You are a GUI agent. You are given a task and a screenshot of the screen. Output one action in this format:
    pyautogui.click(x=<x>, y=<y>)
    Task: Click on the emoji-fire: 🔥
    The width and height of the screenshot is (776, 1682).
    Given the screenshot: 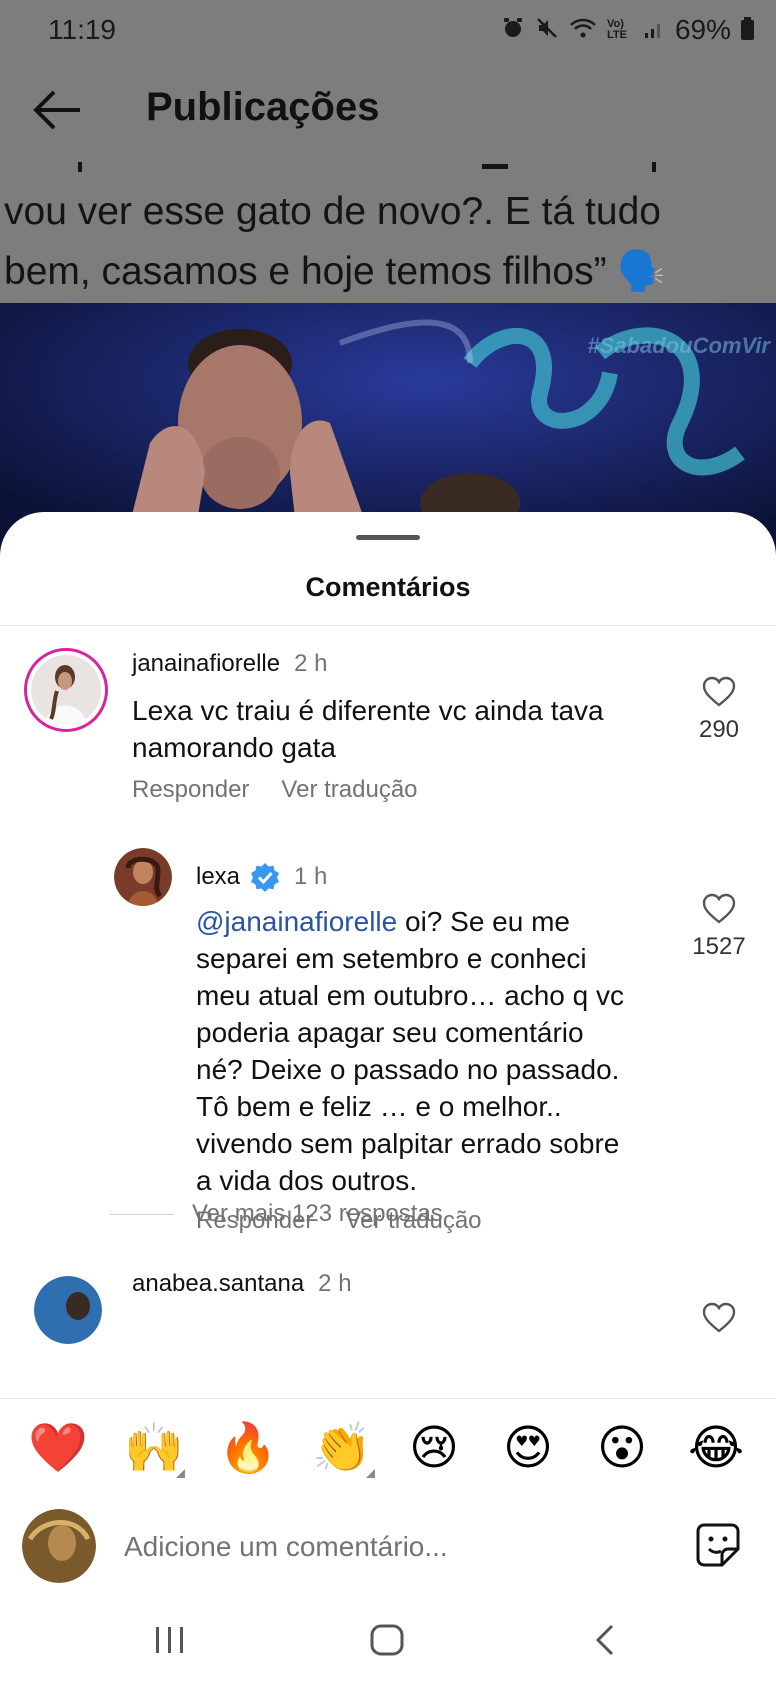 What is the action you would take?
    pyautogui.click(x=248, y=1449)
    